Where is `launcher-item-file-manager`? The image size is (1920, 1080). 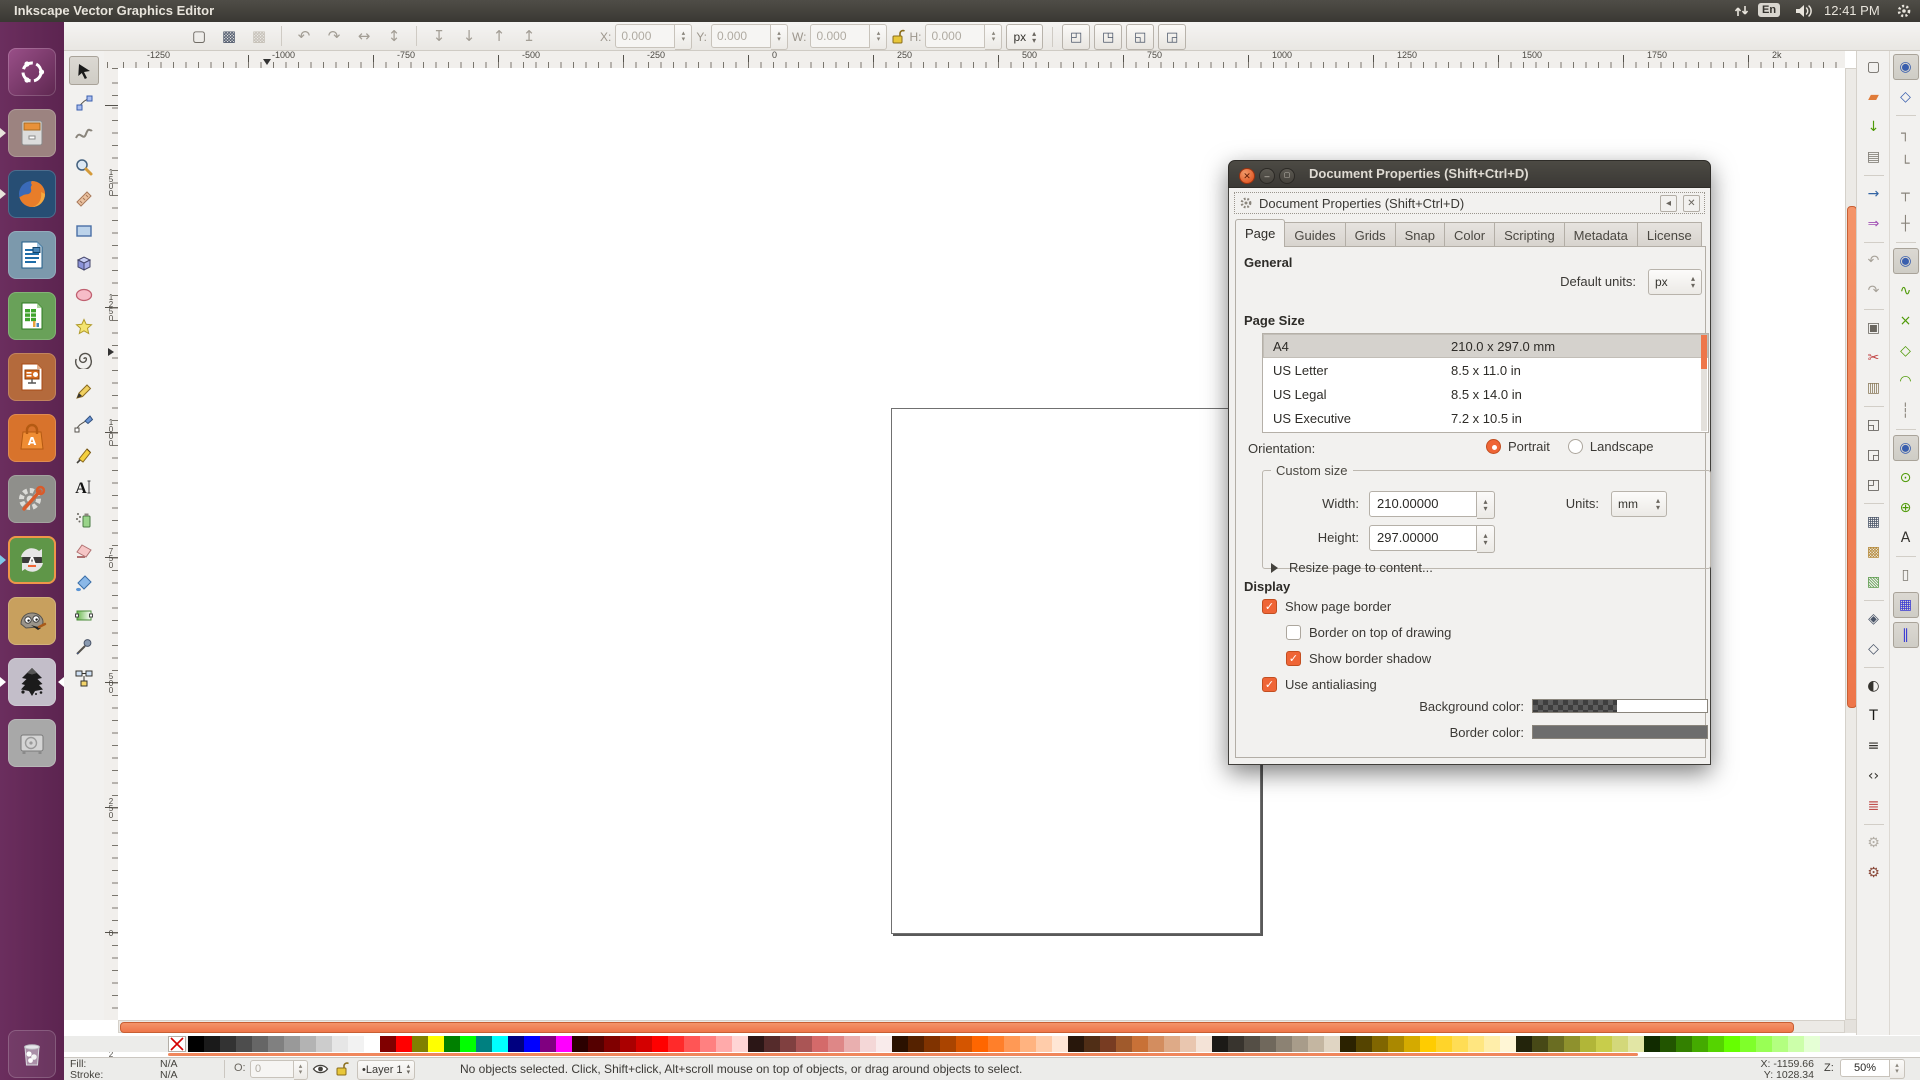
launcher-item-file-manager is located at coordinates (32, 133).